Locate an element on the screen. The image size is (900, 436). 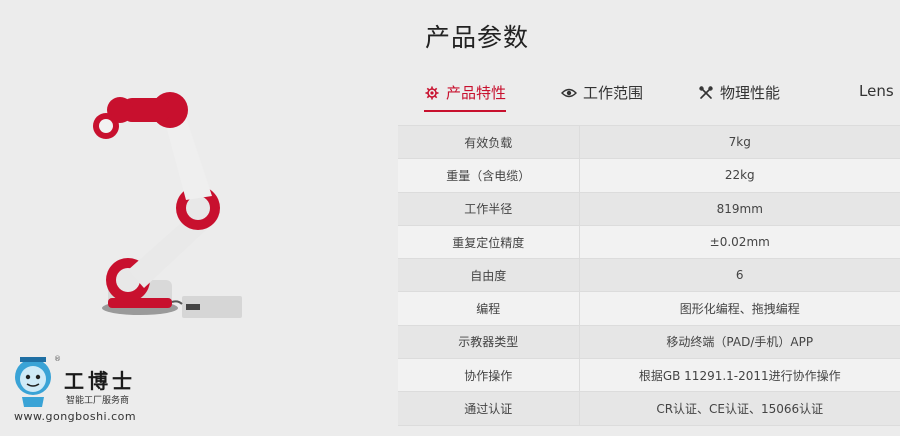
tab-lens: Lens is located at coordinates (876, 91).